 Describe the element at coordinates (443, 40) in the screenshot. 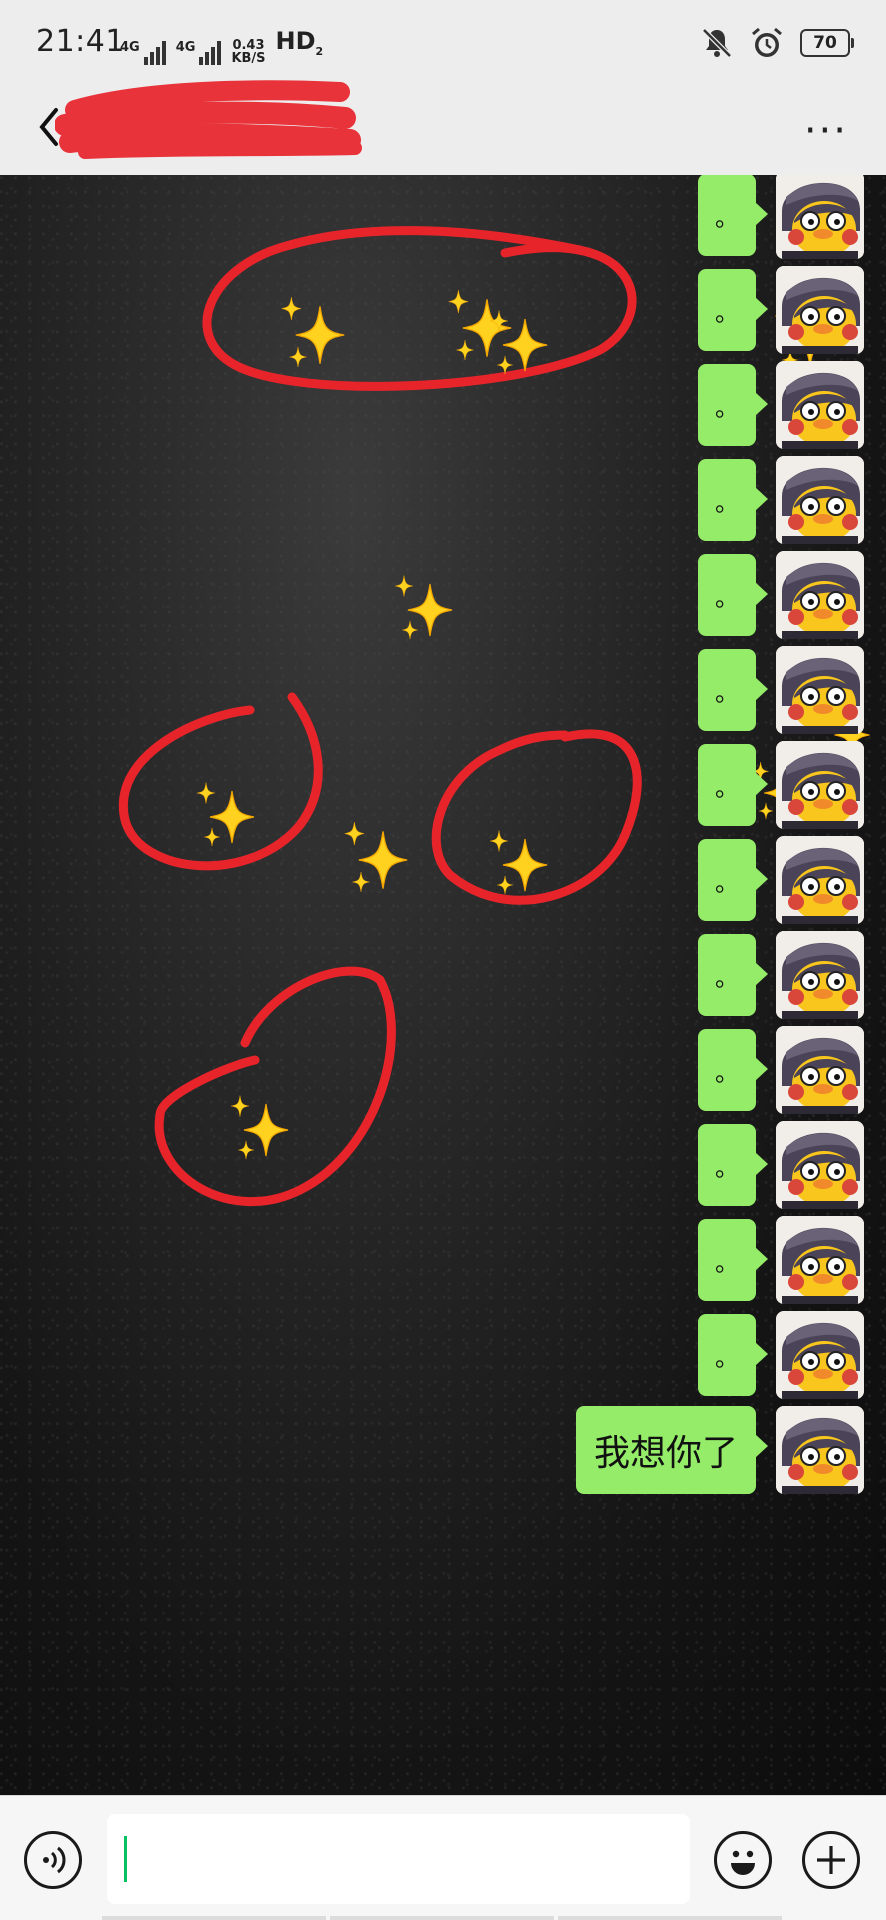

I see `status-bar: 21:41 4G 4G 0.43 KB/S HD2 70` at that location.